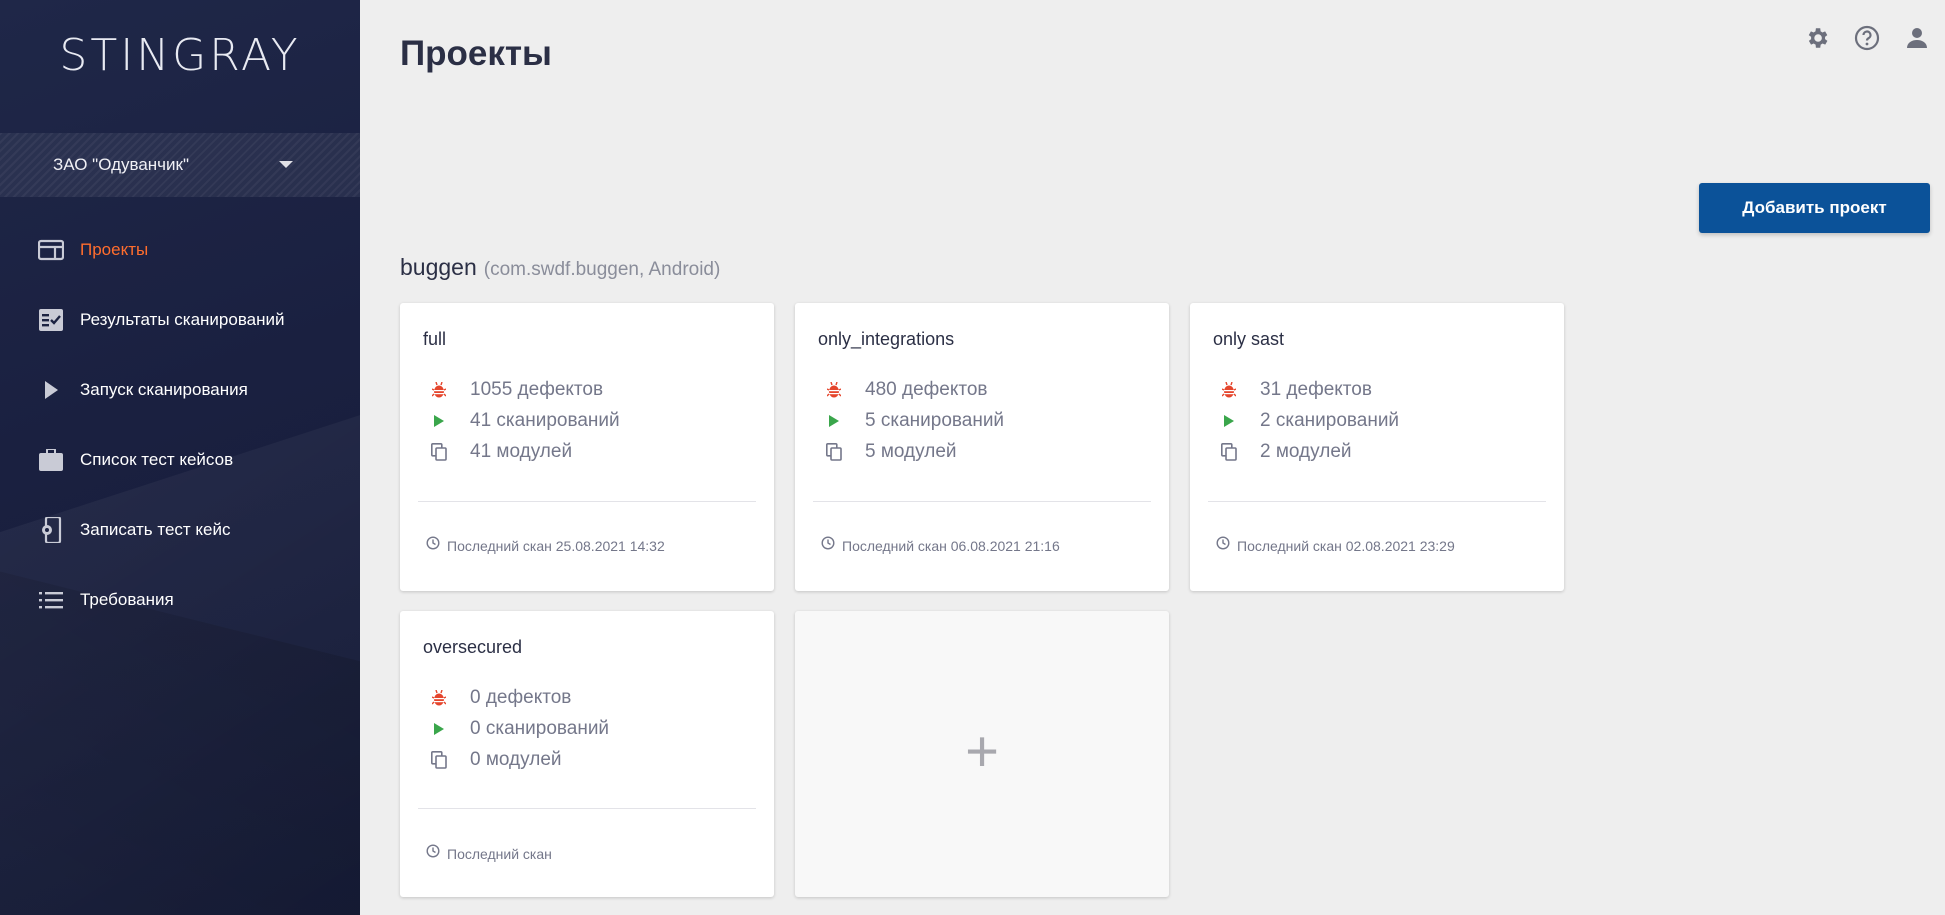 The image size is (1945, 915). I want to click on defects-stat: 0 дефектов, so click(500, 698).